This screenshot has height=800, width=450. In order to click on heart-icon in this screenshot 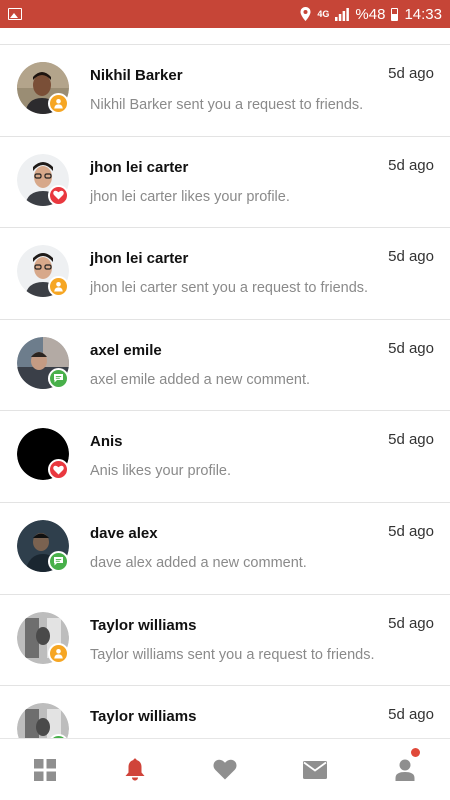, I will do `click(225, 769)`.